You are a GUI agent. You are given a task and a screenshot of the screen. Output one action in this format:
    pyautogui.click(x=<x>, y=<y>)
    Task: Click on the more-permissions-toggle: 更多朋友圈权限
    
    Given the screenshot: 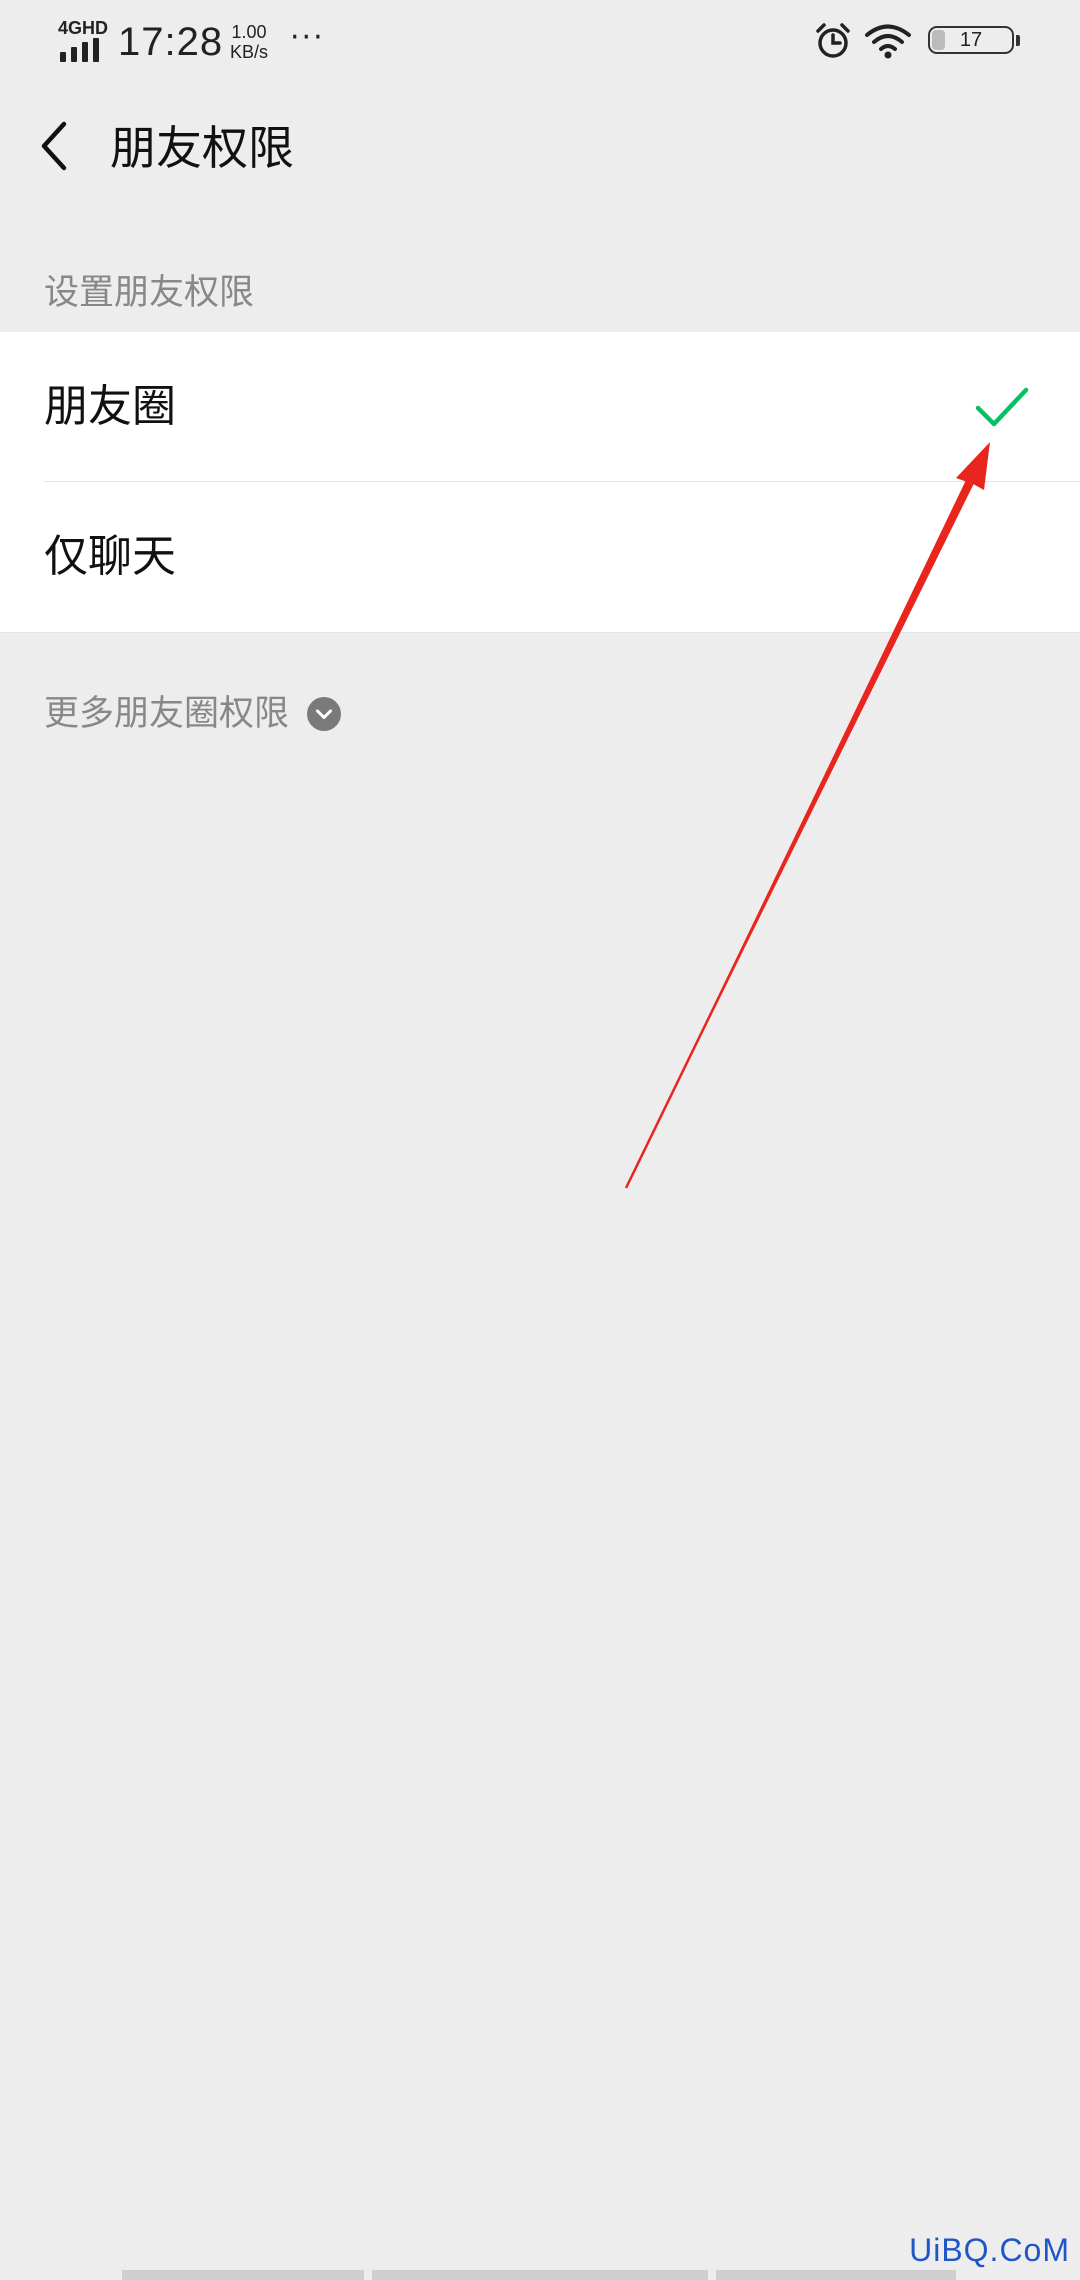 What is the action you would take?
    pyautogui.click(x=193, y=714)
    